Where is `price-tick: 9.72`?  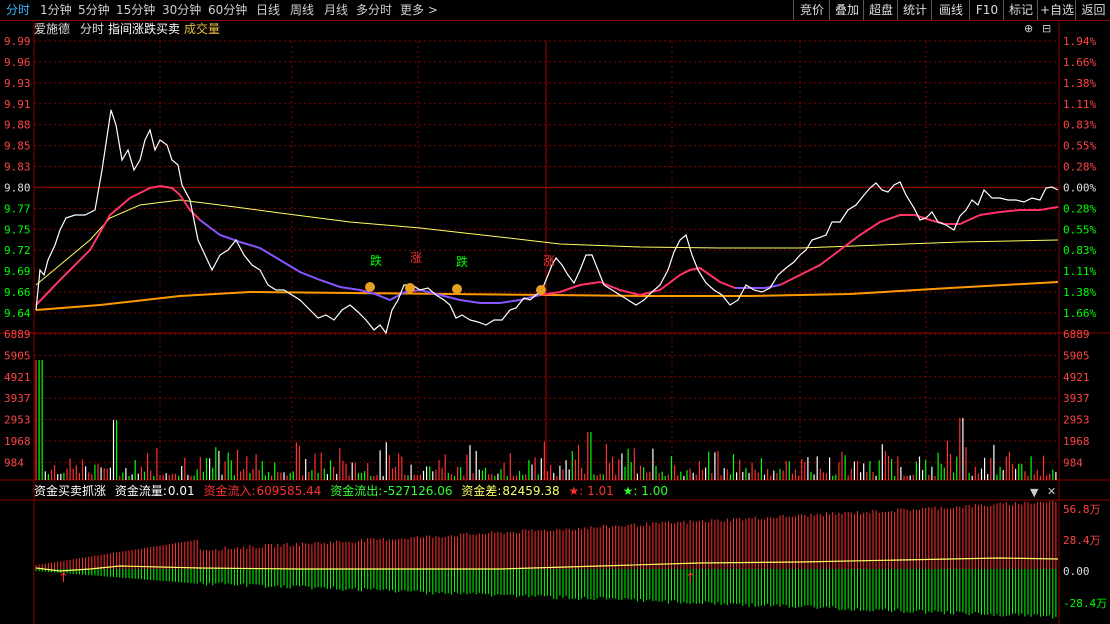 price-tick: 9.72 is located at coordinates (17, 250).